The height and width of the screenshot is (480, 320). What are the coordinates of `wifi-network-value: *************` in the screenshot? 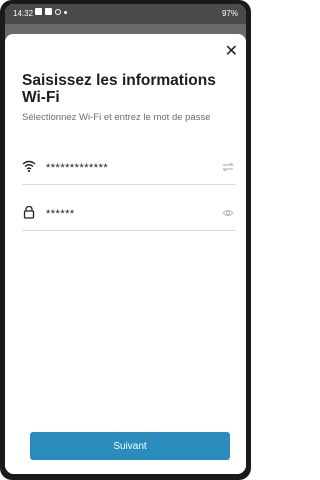 It's located at (77, 168).